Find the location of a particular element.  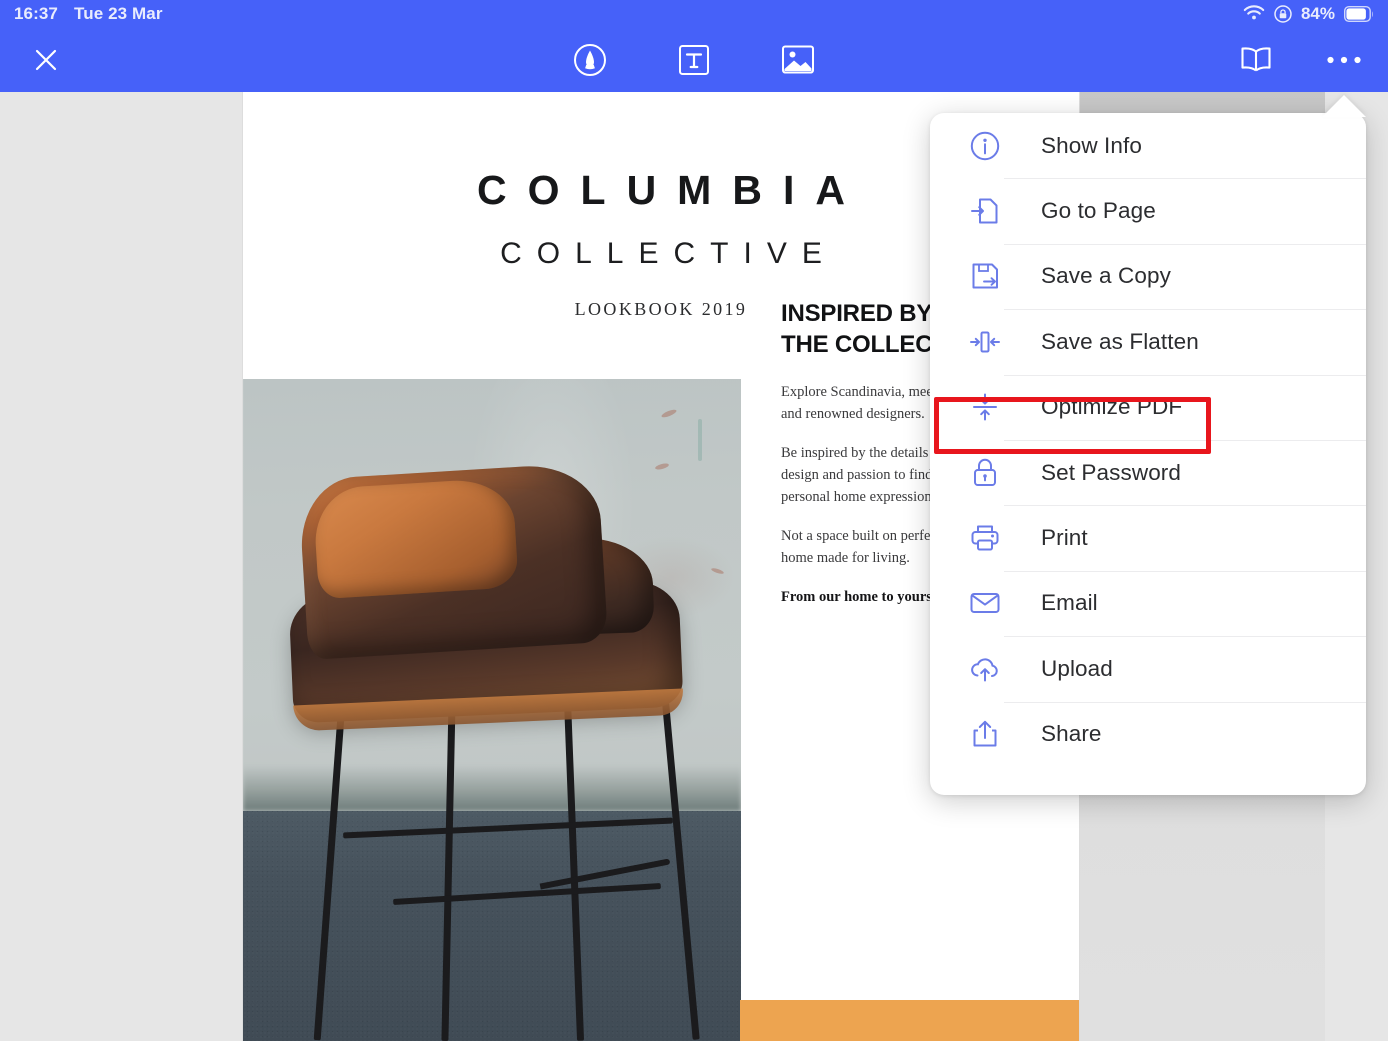

text-box-icon is located at coordinates (694, 59).